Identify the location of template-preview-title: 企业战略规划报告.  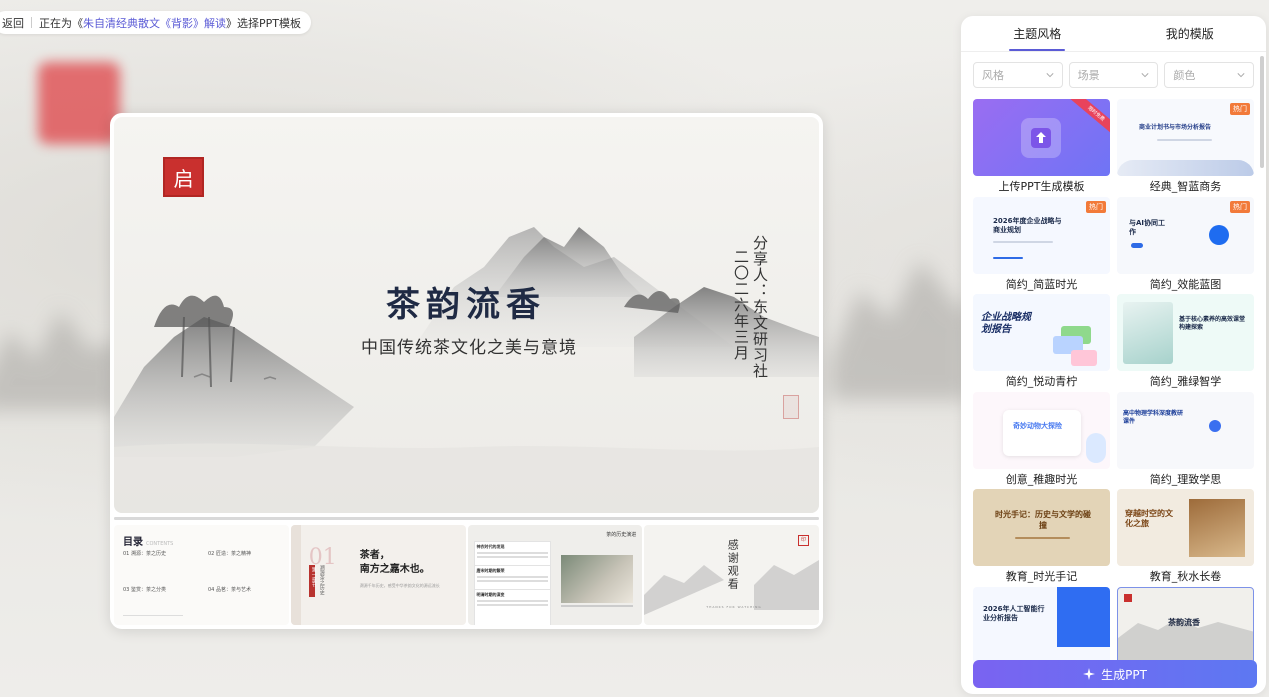
(1006, 323).